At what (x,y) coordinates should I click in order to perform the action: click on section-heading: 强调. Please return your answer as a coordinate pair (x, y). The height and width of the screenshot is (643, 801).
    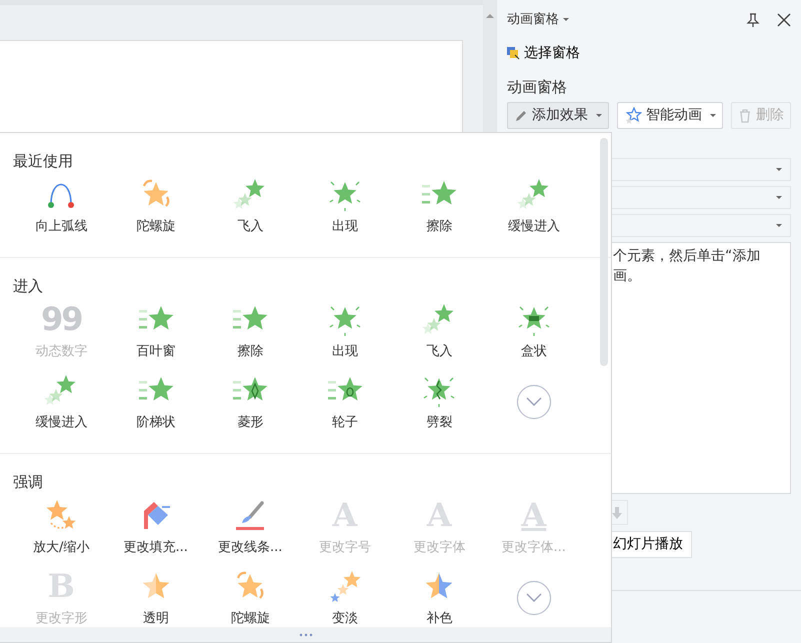
    Looking at the image, I should click on (28, 482).